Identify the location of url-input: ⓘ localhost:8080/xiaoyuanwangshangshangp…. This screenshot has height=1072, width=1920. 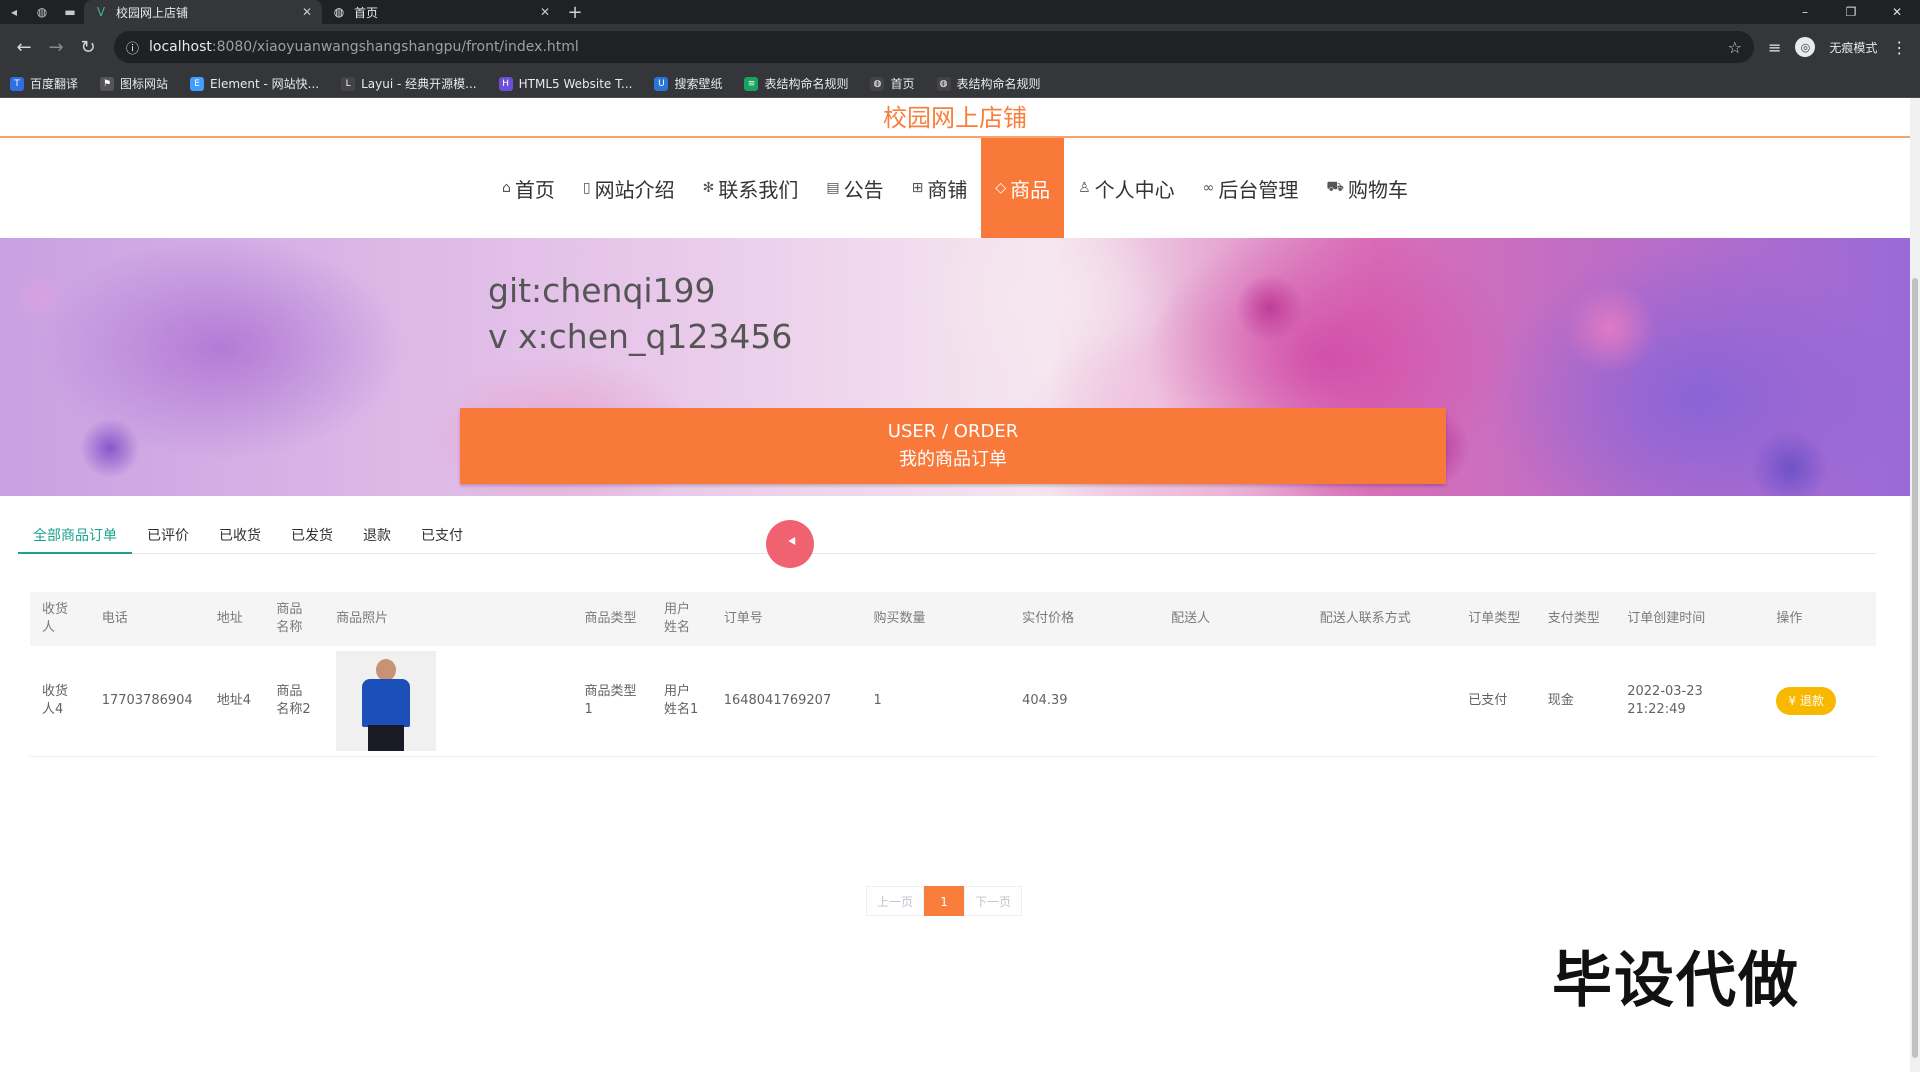
(934, 47).